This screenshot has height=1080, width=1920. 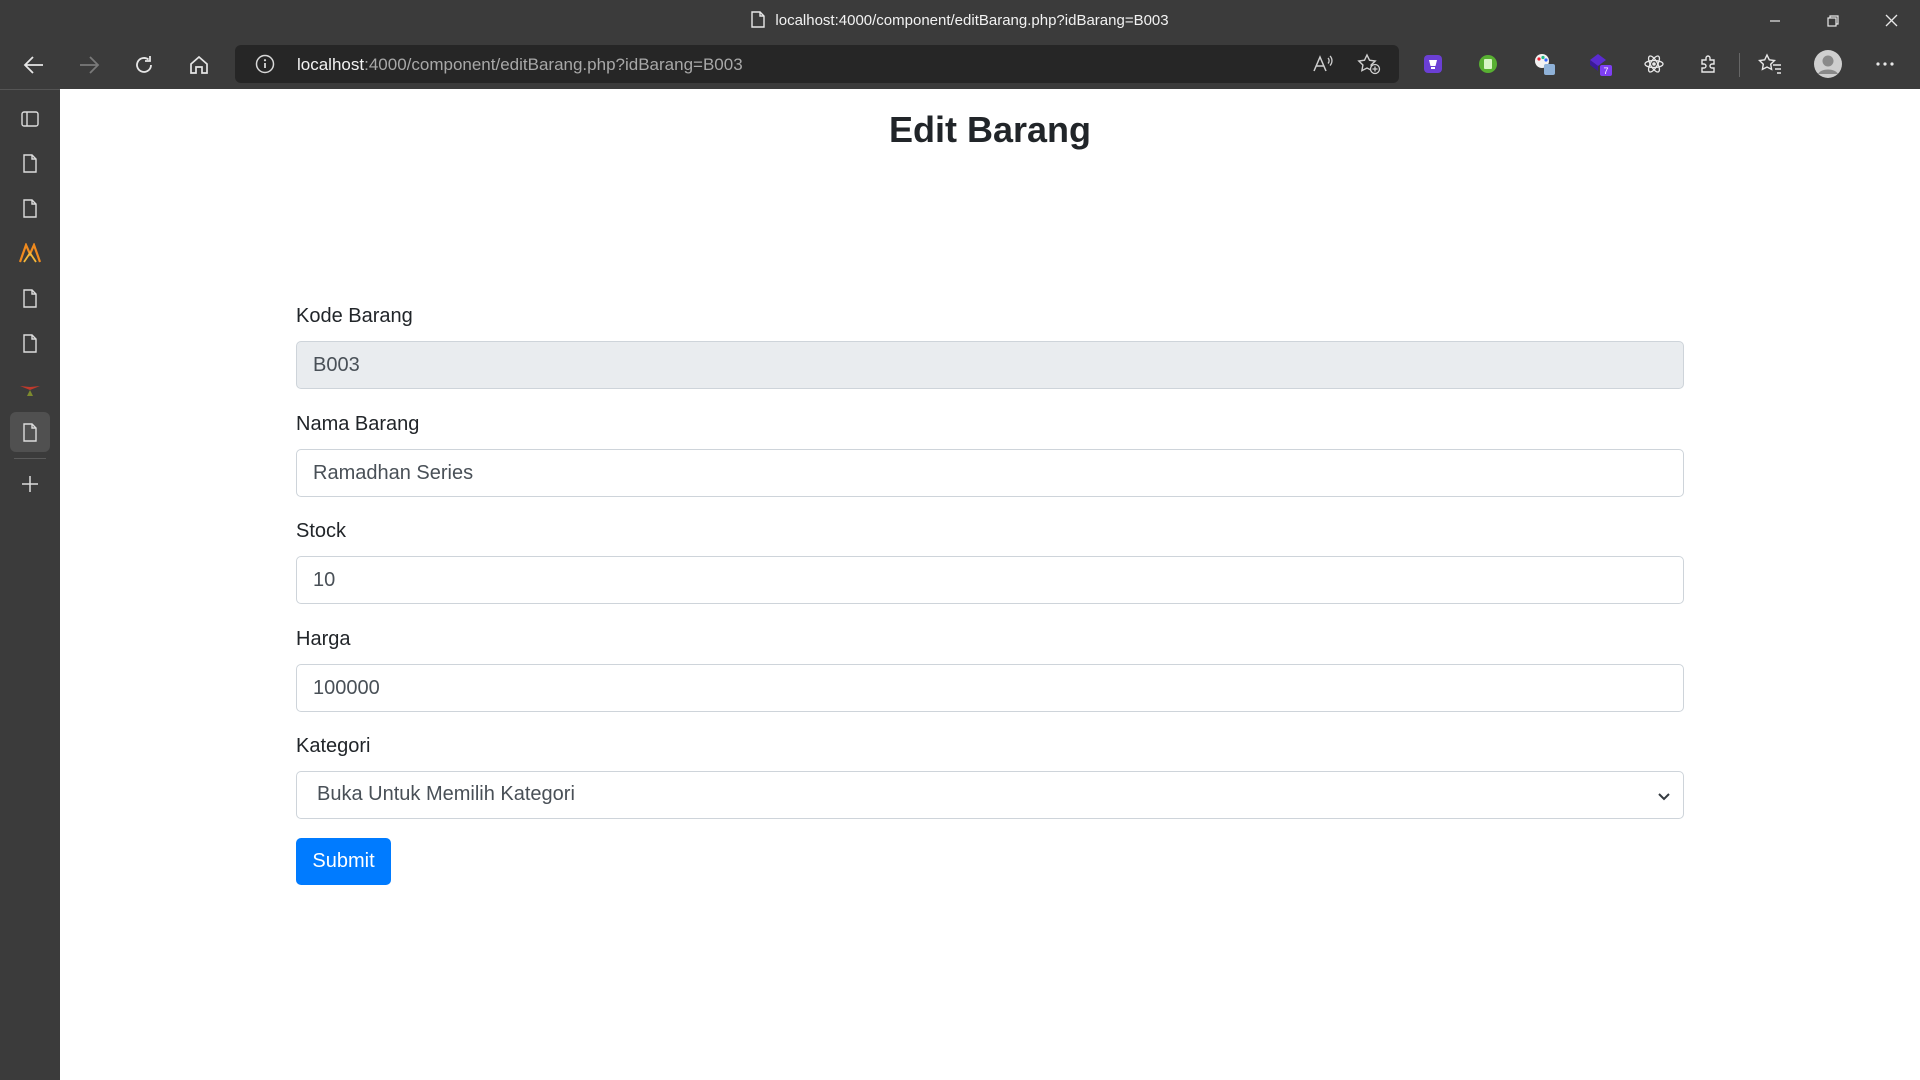 I want to click on favorites-icon, so click(x=1770, y=64).